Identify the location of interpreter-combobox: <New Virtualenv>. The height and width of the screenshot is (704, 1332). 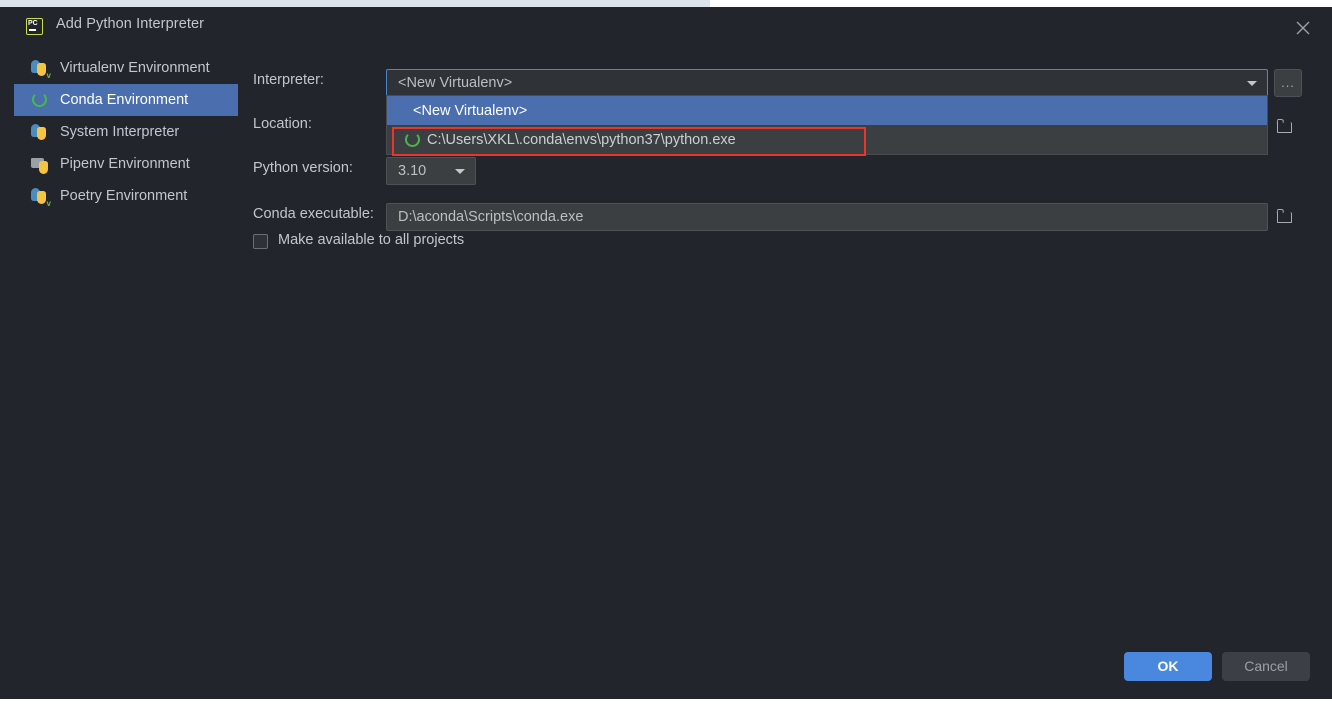
(827, 83).